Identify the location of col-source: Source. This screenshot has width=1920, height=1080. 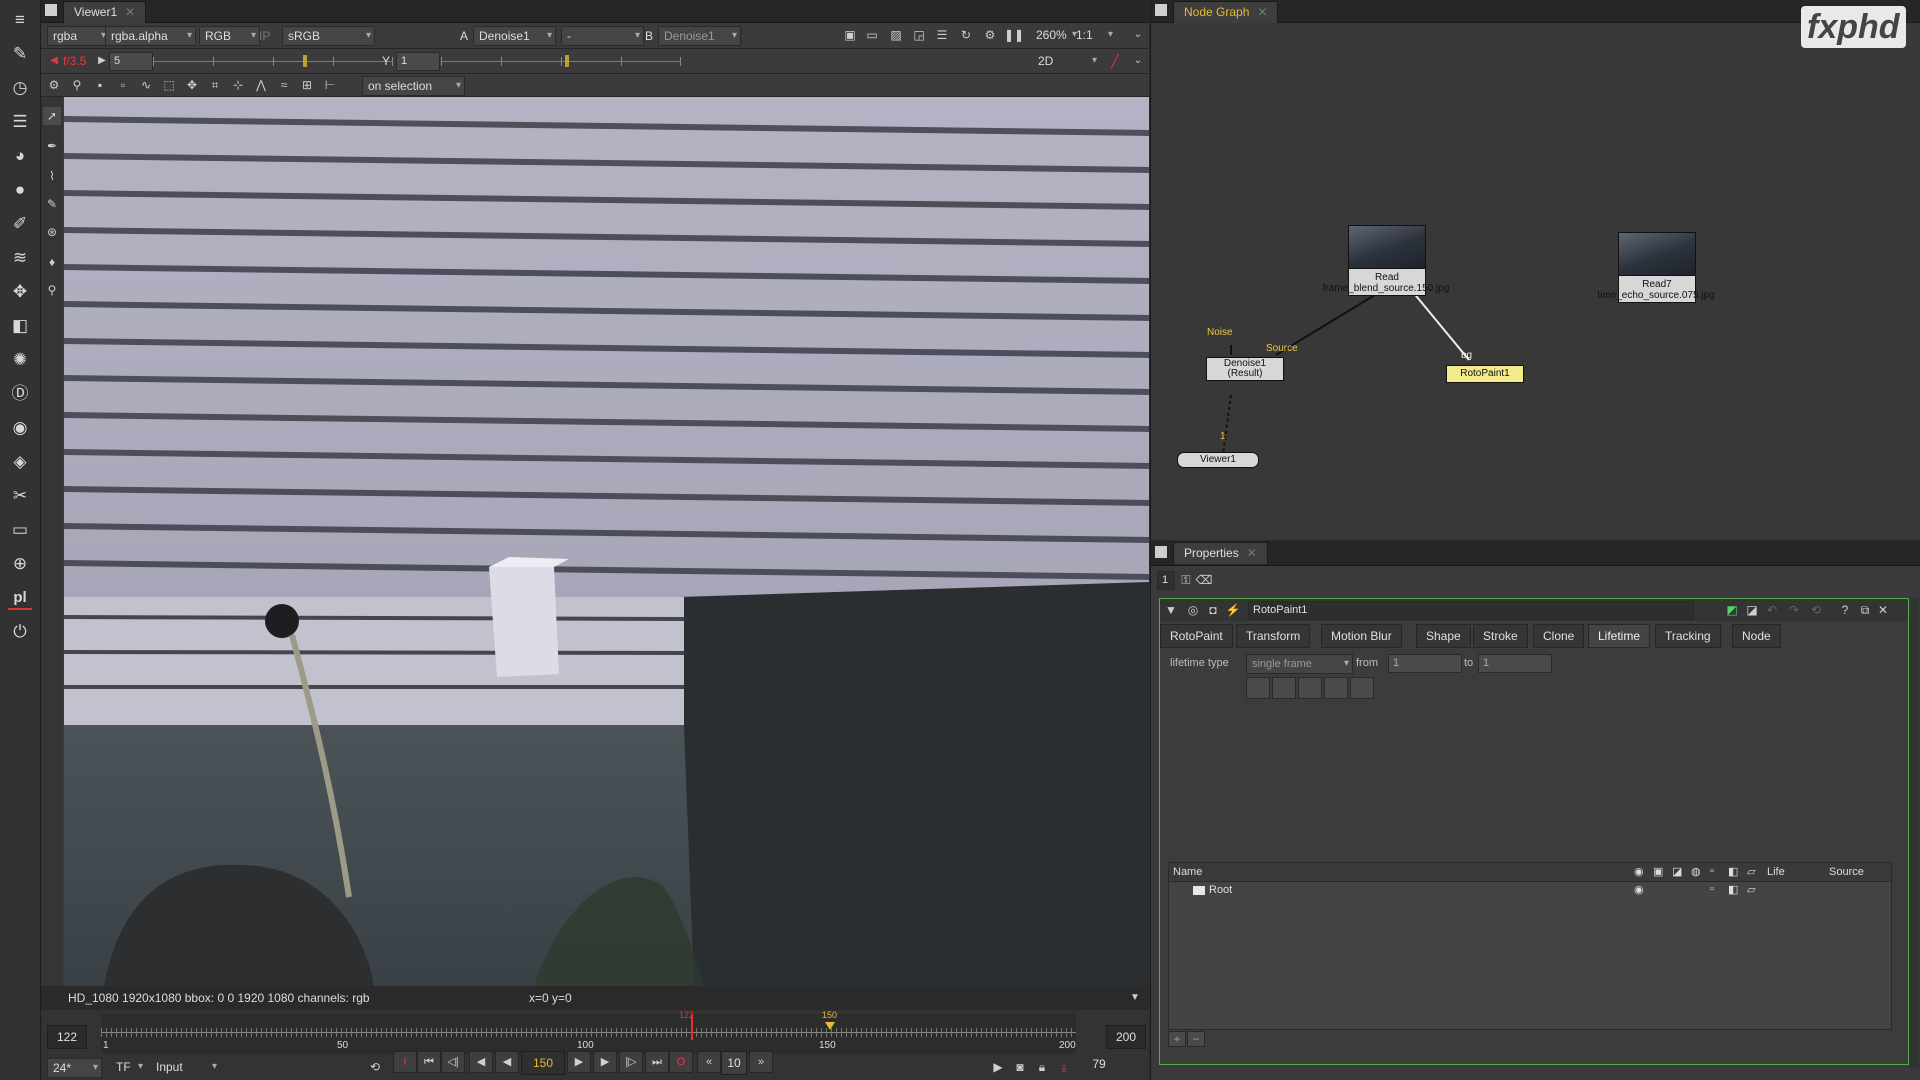
(1846, 872).